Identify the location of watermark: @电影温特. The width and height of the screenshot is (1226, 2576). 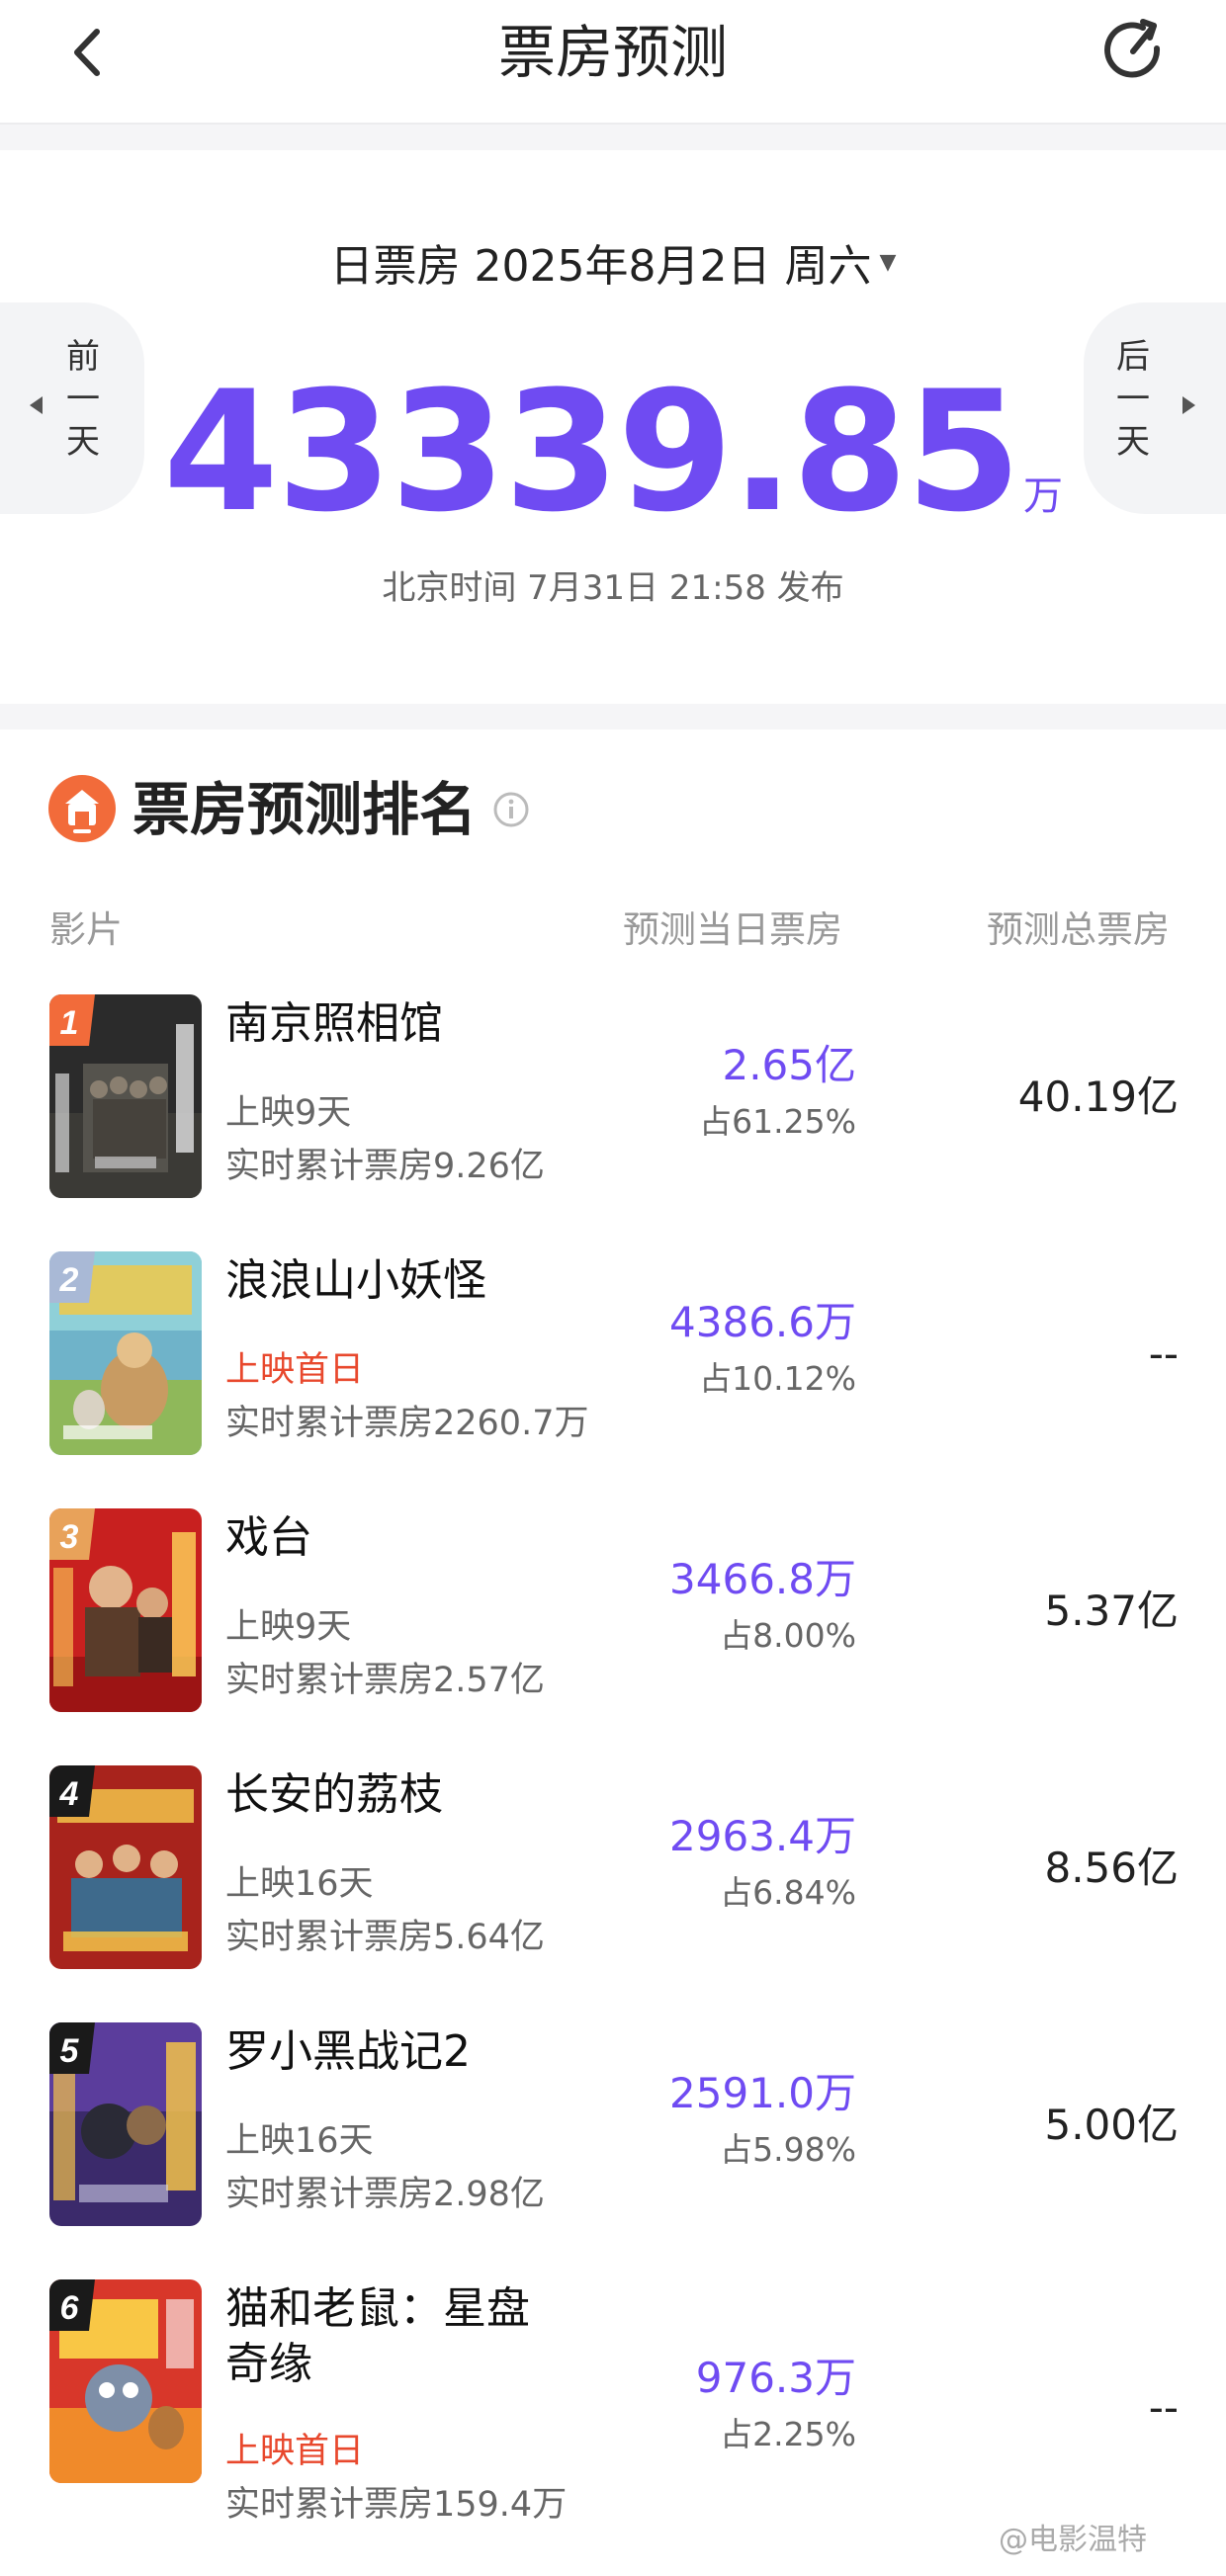
(1073, 2540).